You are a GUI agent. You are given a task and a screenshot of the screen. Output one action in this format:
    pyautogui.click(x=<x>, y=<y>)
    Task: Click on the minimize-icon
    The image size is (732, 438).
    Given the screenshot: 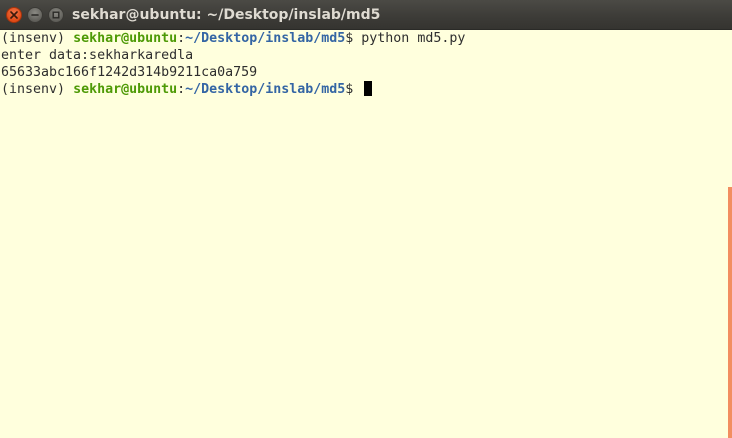 What is the action you would take?
    pyautogui.click(x=35, y=14)
    